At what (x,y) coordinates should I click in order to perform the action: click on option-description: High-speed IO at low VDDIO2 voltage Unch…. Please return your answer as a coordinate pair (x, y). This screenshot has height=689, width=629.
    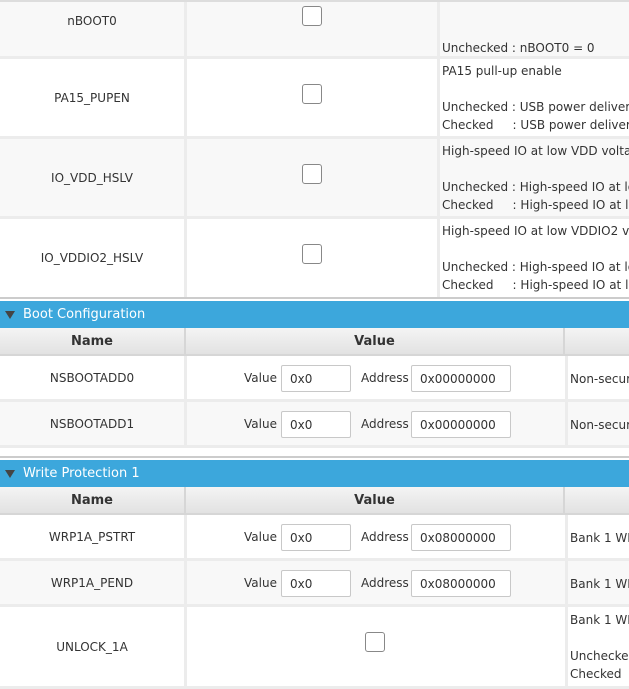
    Looking at the image, I should click on (533, 258).